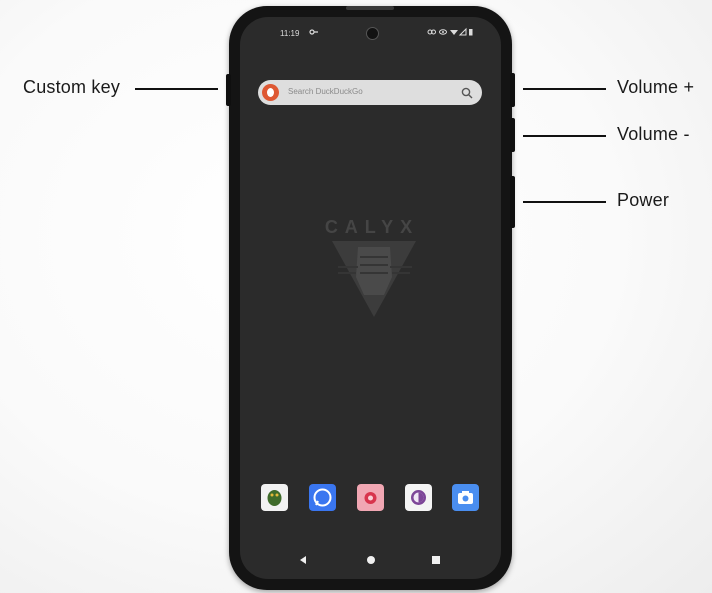 The width and height of the screenshot is (712, 593). What do you see at coordinates (370, 92) in the screenshot?
I see `search-bar: Search DuckDuckGo` at bounding box center [370, 92].